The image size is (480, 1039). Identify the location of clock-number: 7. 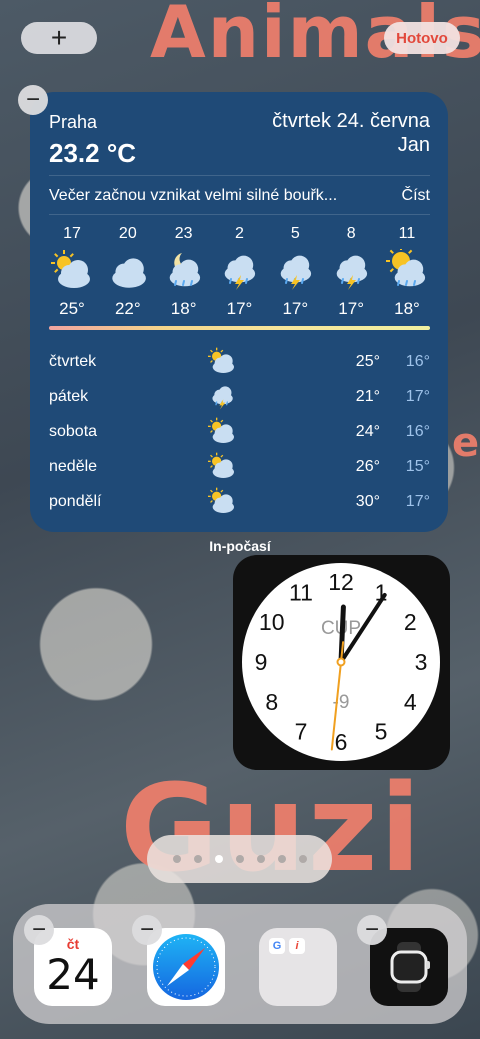
(301, 731).